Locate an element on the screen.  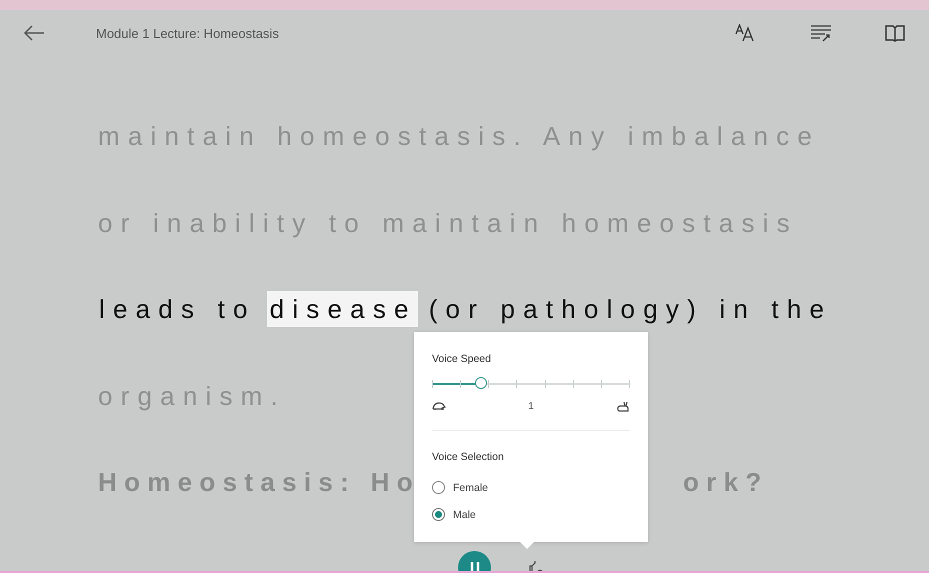
reading-text: or inability to maintain homeostasis is located at coordinates (448, 223).